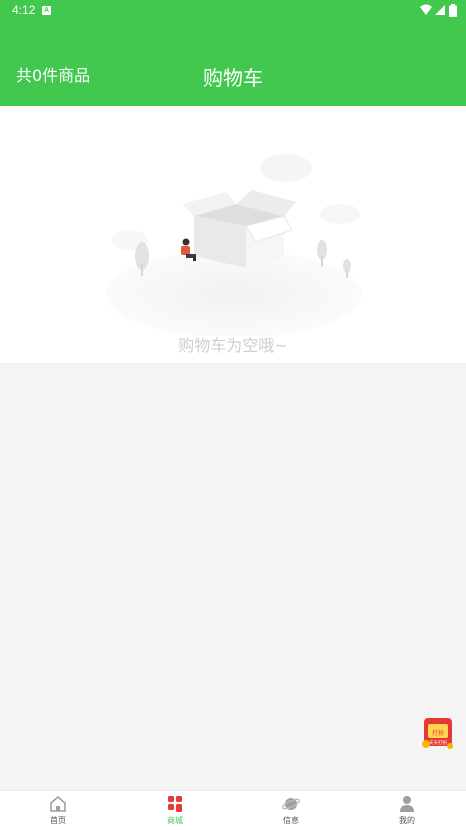 This screenshot has height=830, width=466. What do you see at coordinates (233, 810) in the screenshot?
I see `bottom-tab-bar: 首页 商城 信息 我的` at bounding box center [233, 810].